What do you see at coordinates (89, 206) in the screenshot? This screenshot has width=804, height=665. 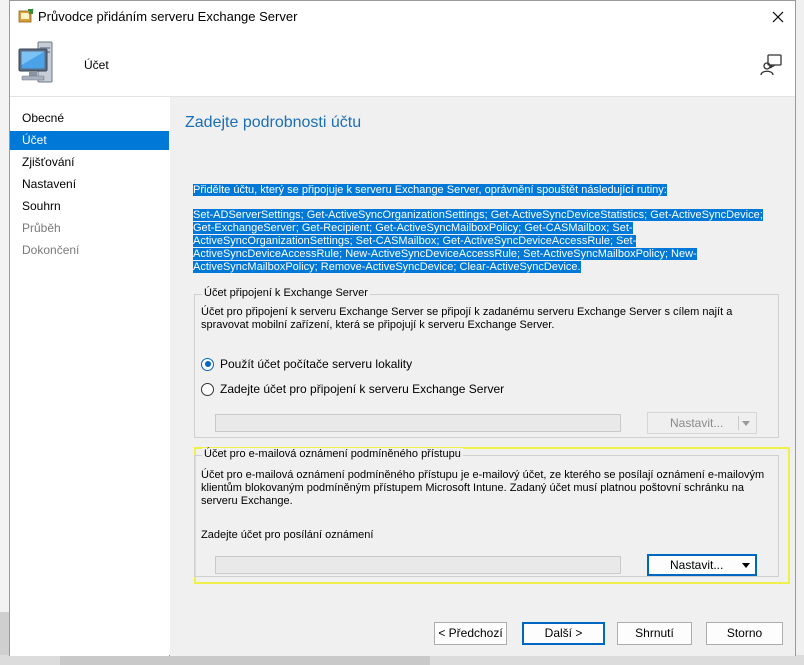 I see `step-souhrn: Souhrn` at bounding box center [89, 206].